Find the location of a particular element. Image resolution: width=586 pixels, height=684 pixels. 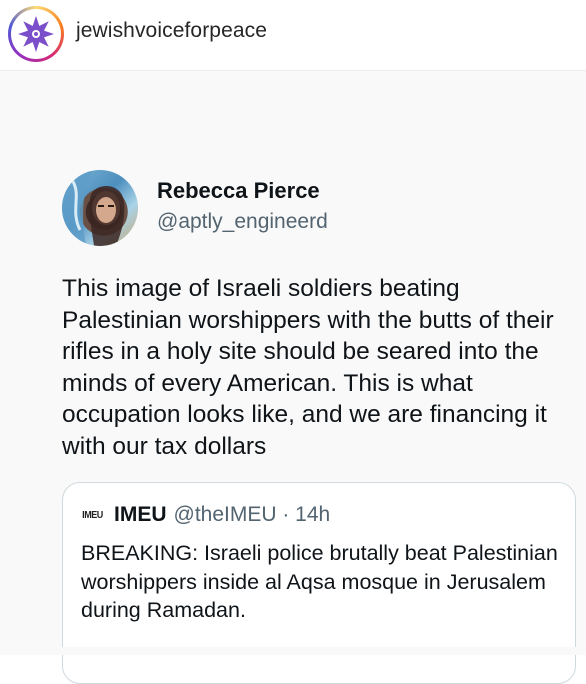

quoted-author-name: IMEU is located at coordinates (140, 514).